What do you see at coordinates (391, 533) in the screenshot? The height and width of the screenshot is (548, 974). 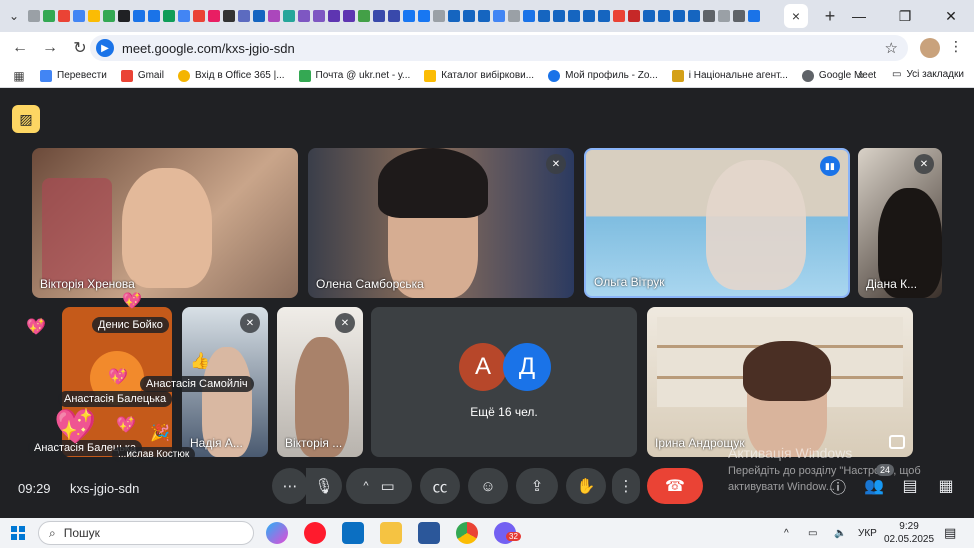 I see `file-explorer-icon` at bounding box center [391, 533].